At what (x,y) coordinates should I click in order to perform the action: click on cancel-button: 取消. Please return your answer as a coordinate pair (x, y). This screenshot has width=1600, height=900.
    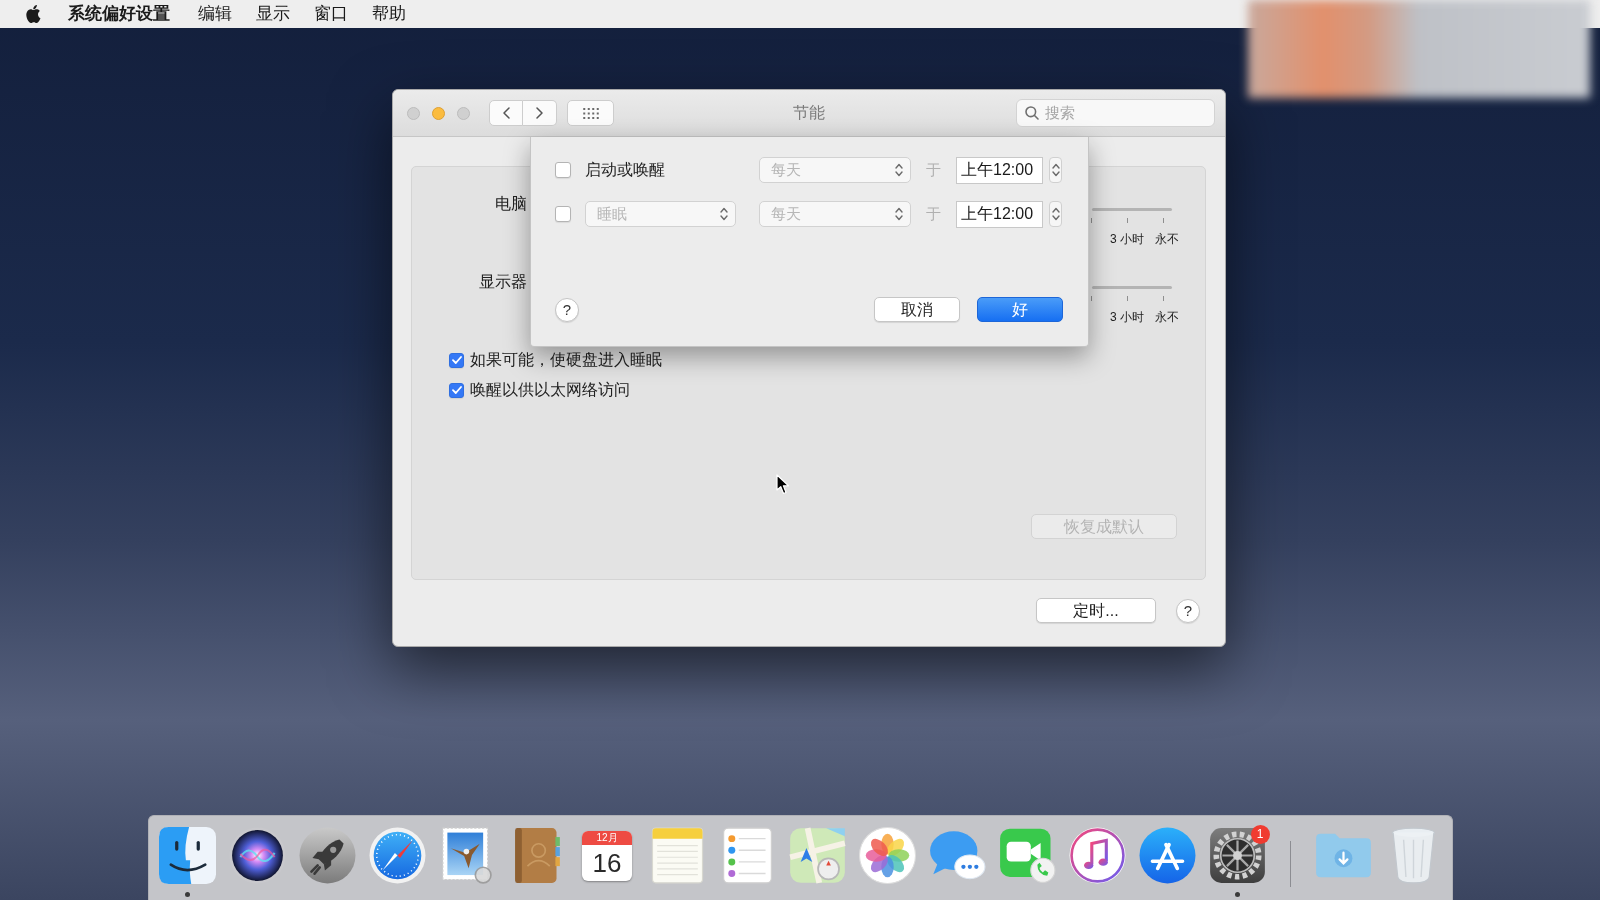
    Looking at the image, I should click on (917, 309).